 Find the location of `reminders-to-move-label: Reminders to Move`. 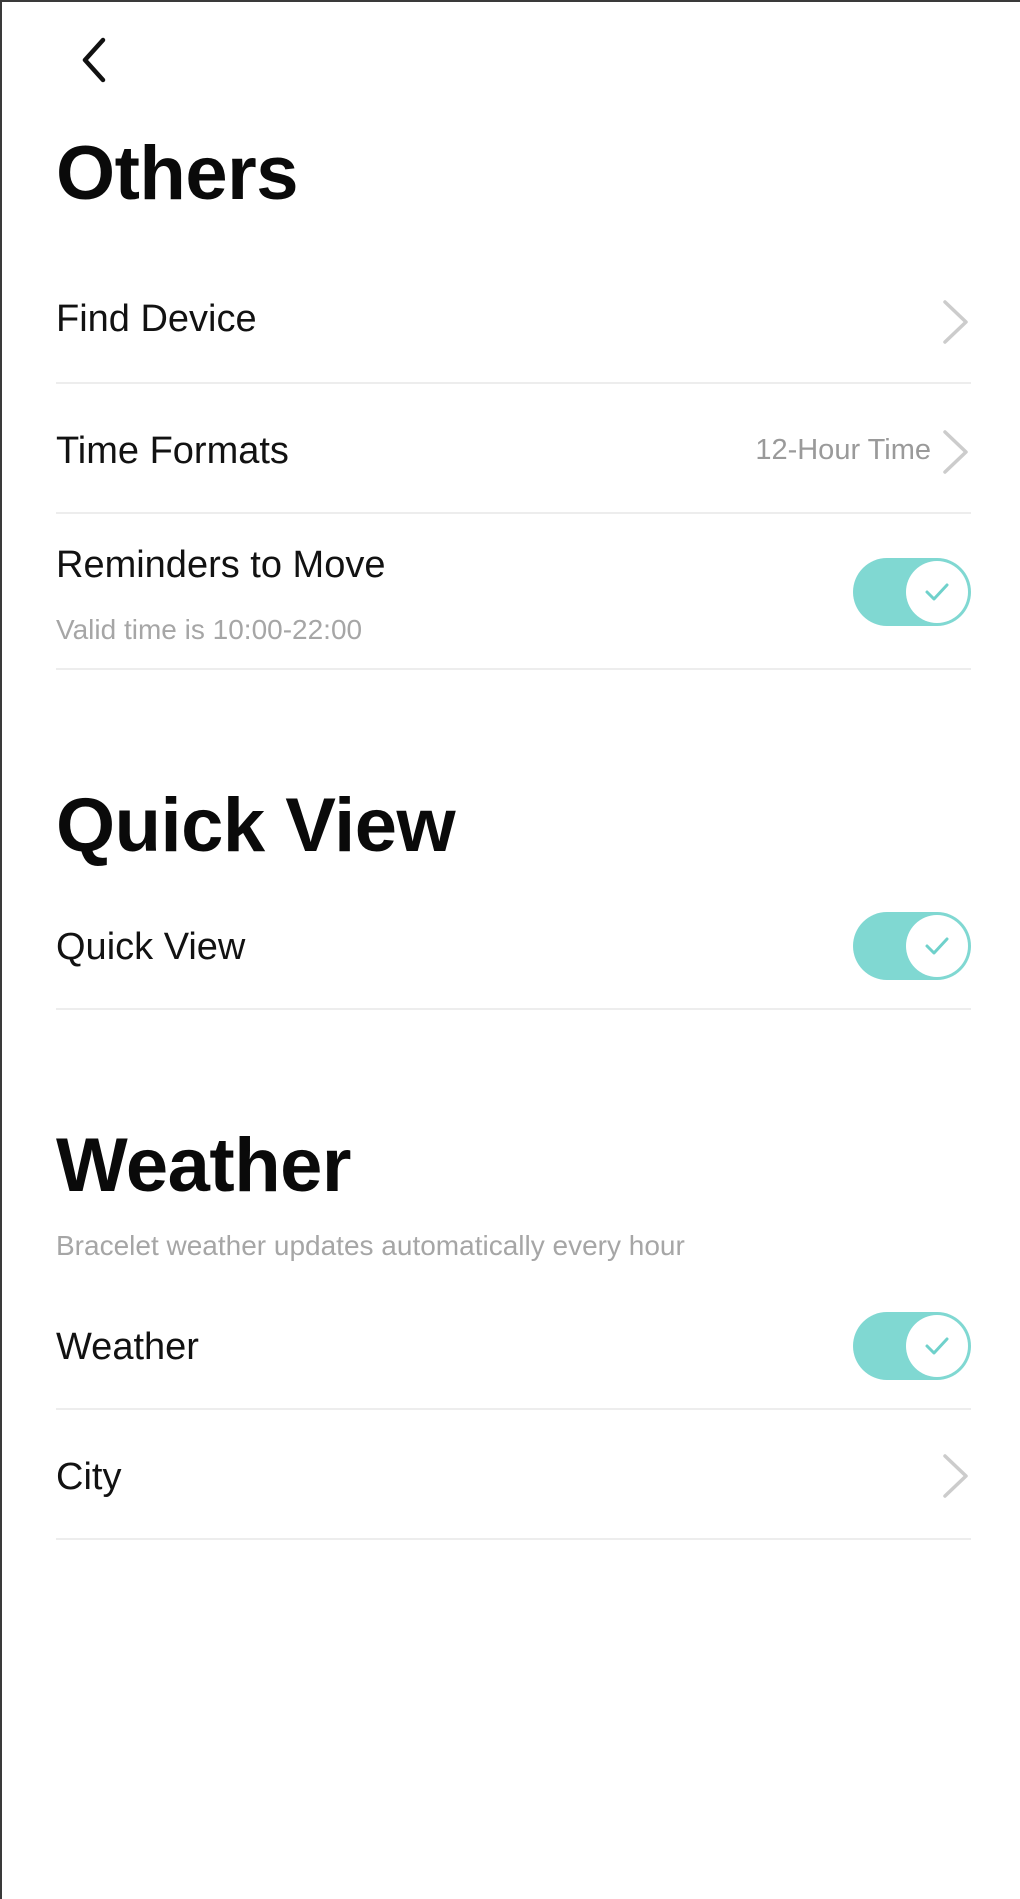

reminders-to-move-label: Reminders to Move is located at coordinates (221, 565).